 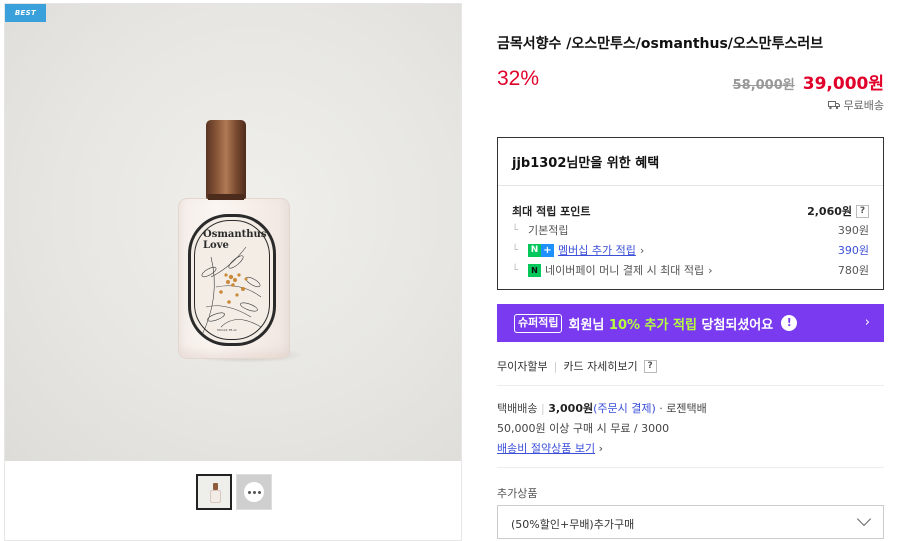 I want to click on addon-label: 추가상품, so click(x=517, y=493).